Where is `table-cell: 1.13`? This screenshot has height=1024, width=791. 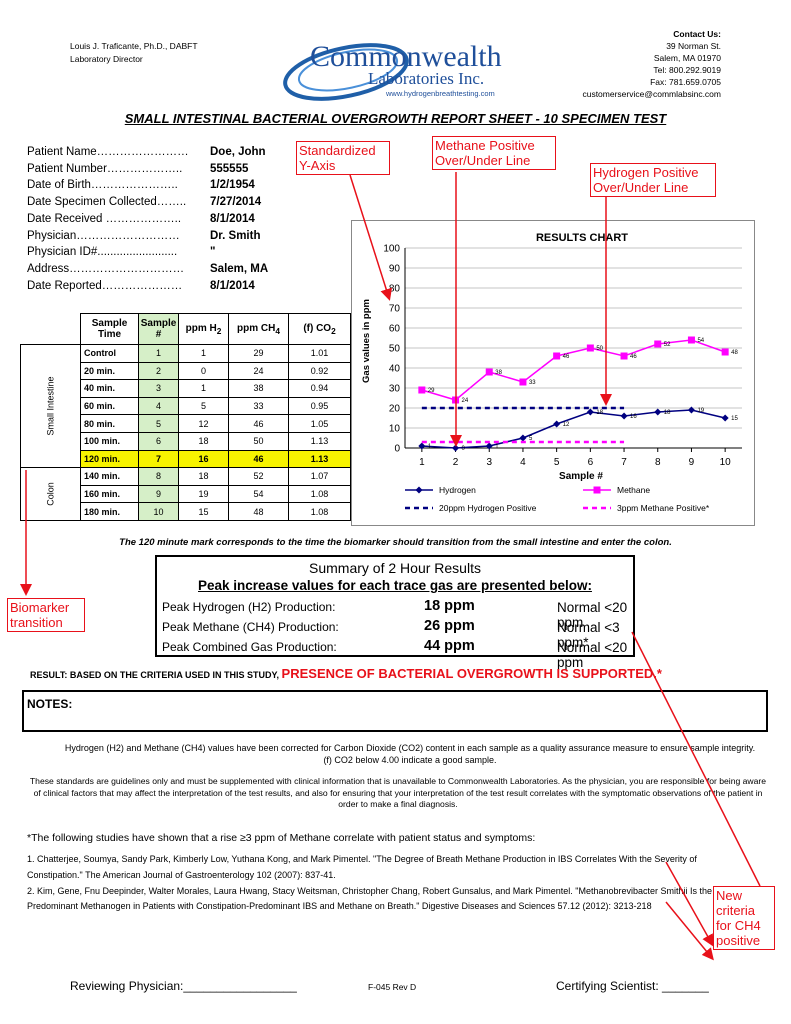 table-cell: 1.13 is located at coordinates (320, 459).